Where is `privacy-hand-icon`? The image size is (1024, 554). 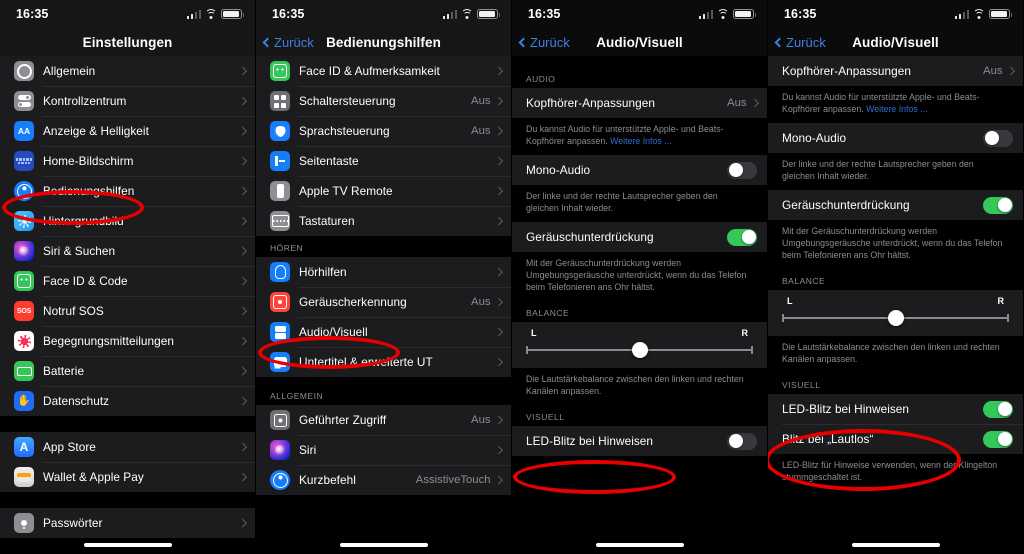 privacy-hand-icon is located at coordinates (24, 401).